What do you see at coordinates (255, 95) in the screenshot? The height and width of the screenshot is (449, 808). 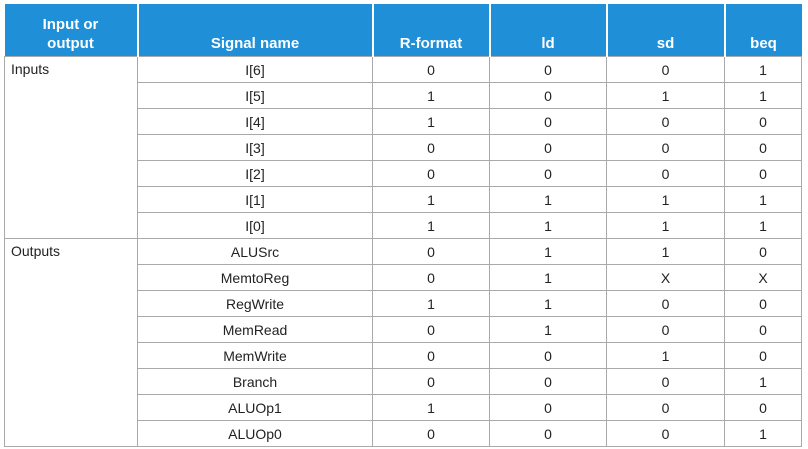 I see `signal-name-cell: I[5]` at bounding box center [255, 95].